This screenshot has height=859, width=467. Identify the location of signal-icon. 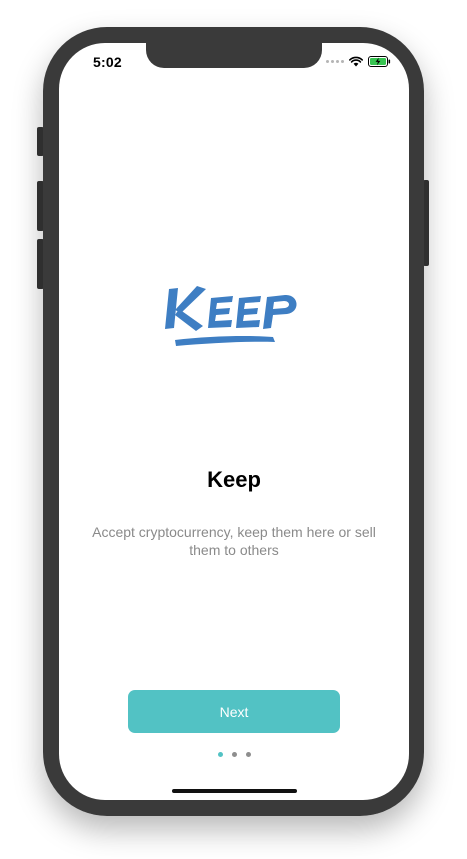
(335, 61).